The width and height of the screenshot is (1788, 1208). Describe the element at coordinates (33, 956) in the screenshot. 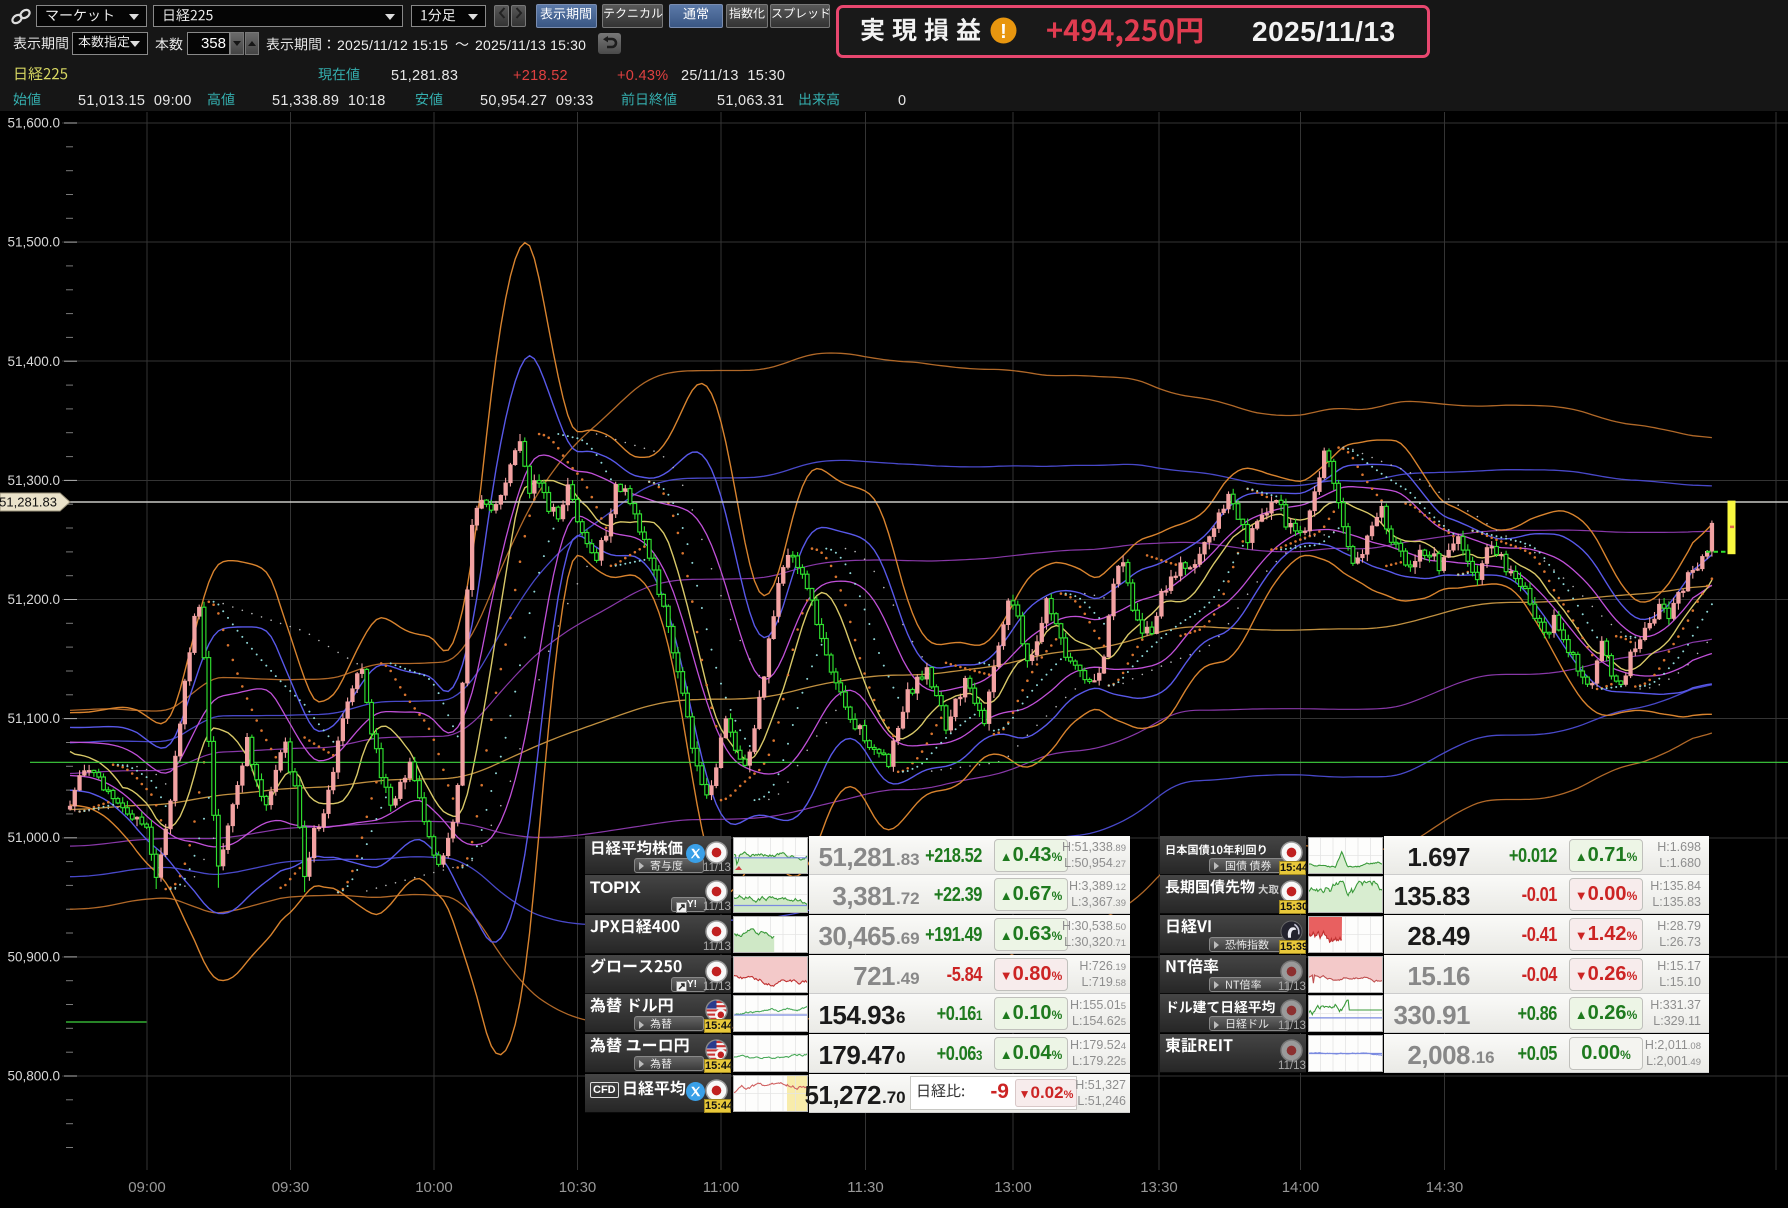

I see `svg-text: 50,900.0` at that location.